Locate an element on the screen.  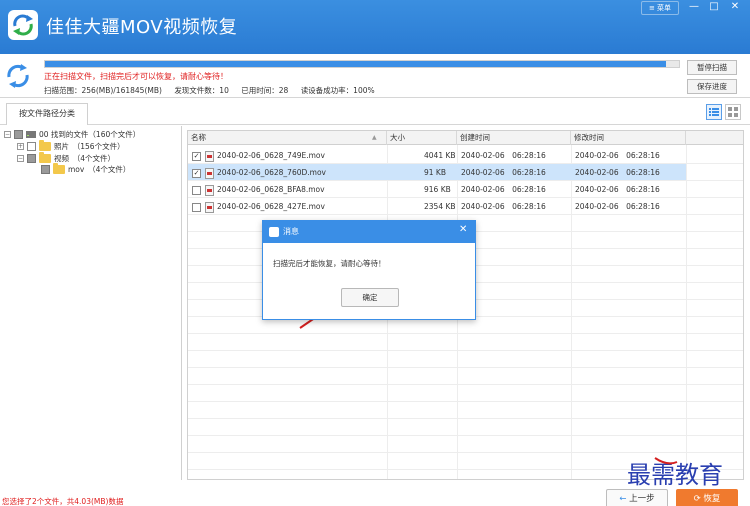
message-dialog: 消息 ✕ 扫描完后才能恢复，请耐心等待！ 确定 is located at coordinates (369, 270).